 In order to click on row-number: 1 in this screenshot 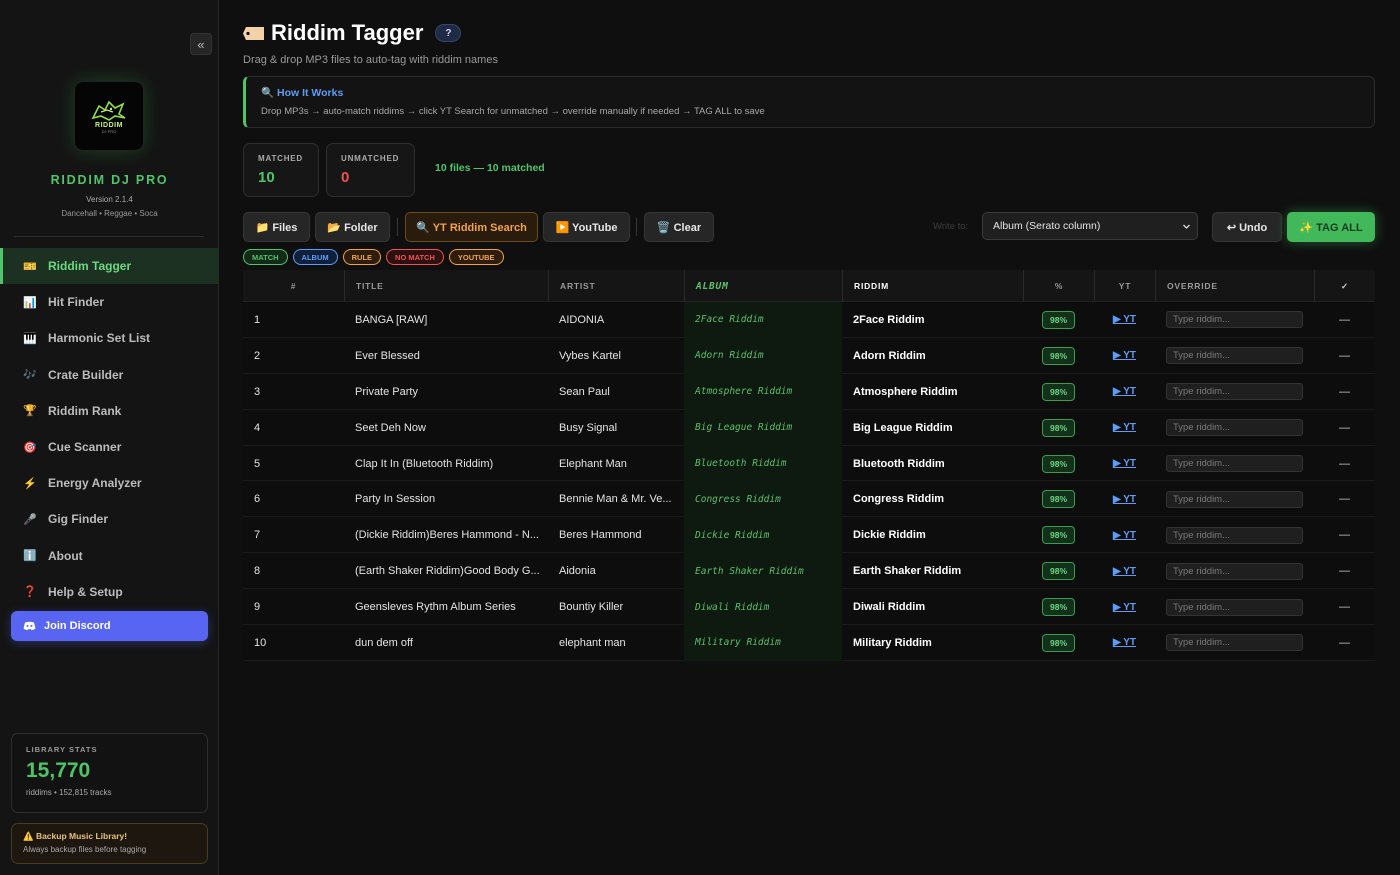, I will do `click(257, 319)`.